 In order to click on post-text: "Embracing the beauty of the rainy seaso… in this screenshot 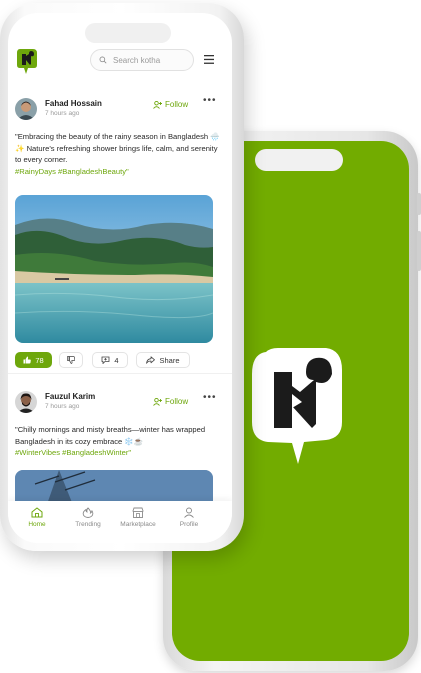, I will do `click(117, 154)`.